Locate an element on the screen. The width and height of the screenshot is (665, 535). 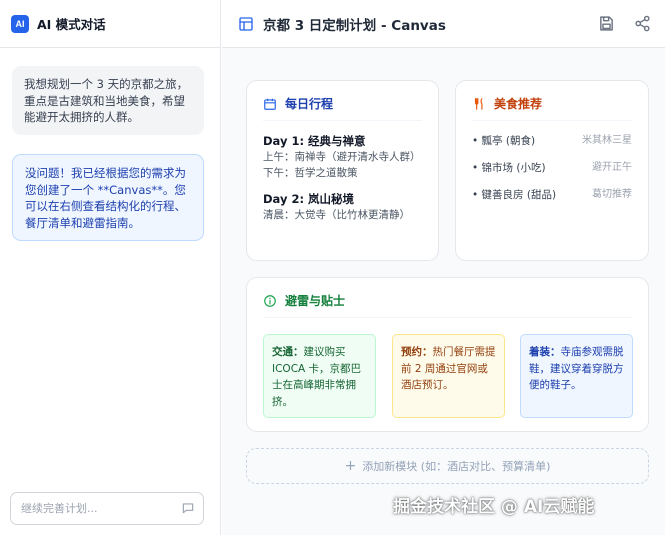
food-name: • 锦市场 (小吃) is located at coordinates (509, 168).